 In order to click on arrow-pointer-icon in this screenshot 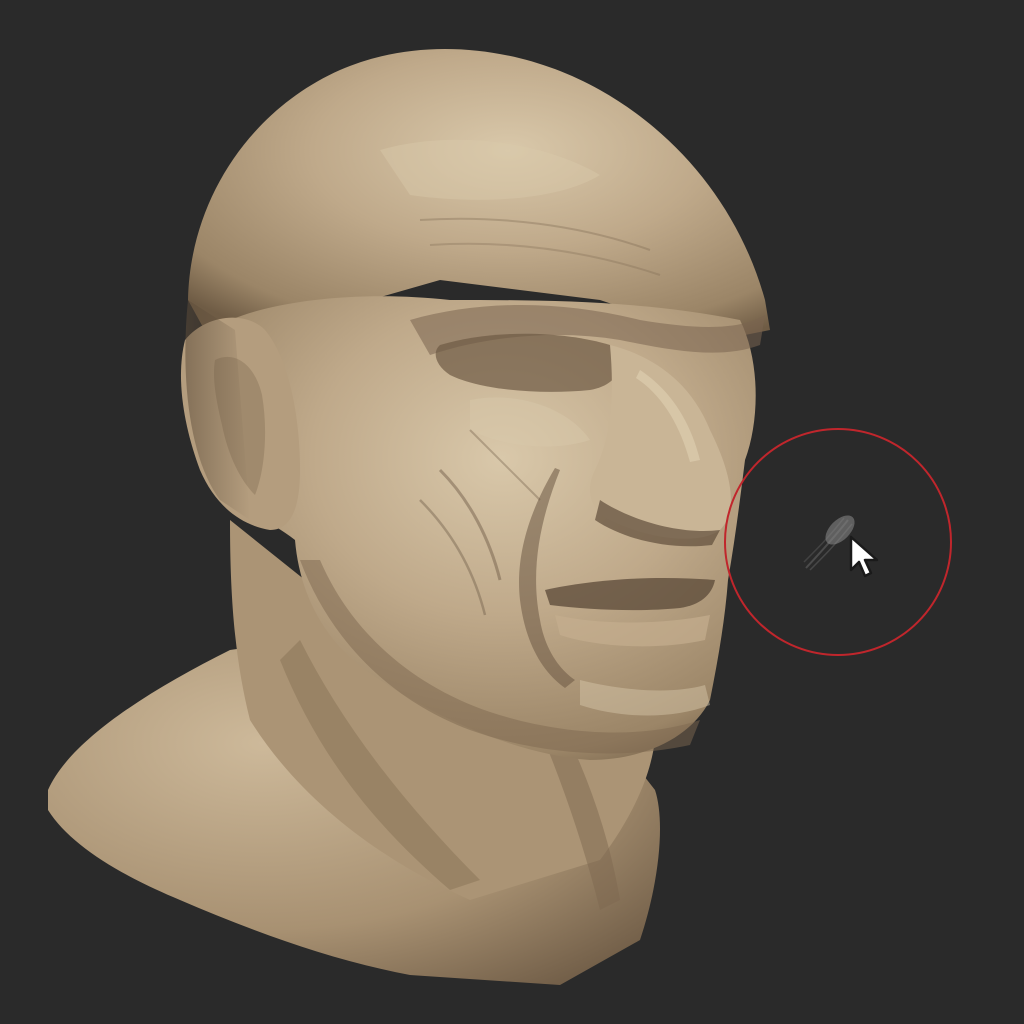, I will do `click(864, 556)`.